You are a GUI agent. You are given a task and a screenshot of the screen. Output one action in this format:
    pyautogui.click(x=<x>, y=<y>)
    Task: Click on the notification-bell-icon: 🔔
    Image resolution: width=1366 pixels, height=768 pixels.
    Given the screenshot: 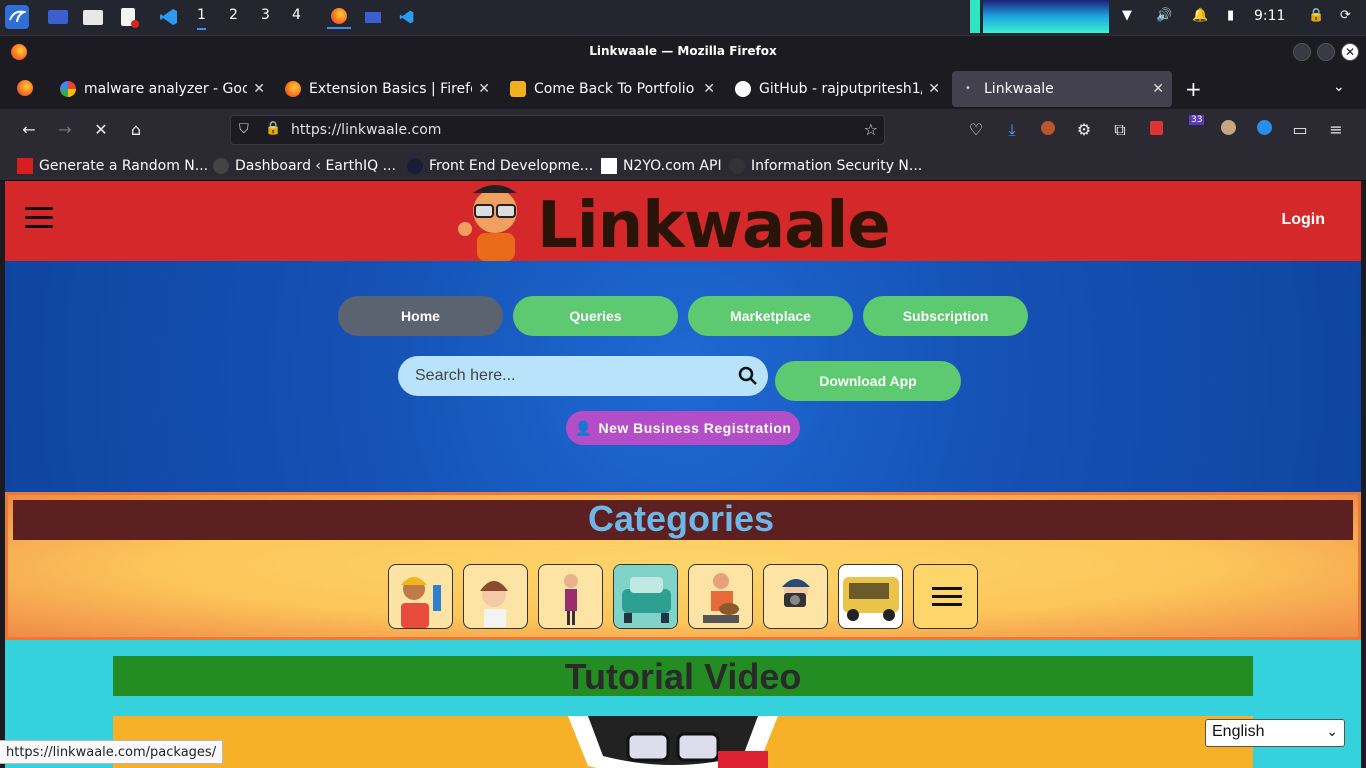 What is the action you would take?
    pyautogui.click(x=1200, y=15)
    